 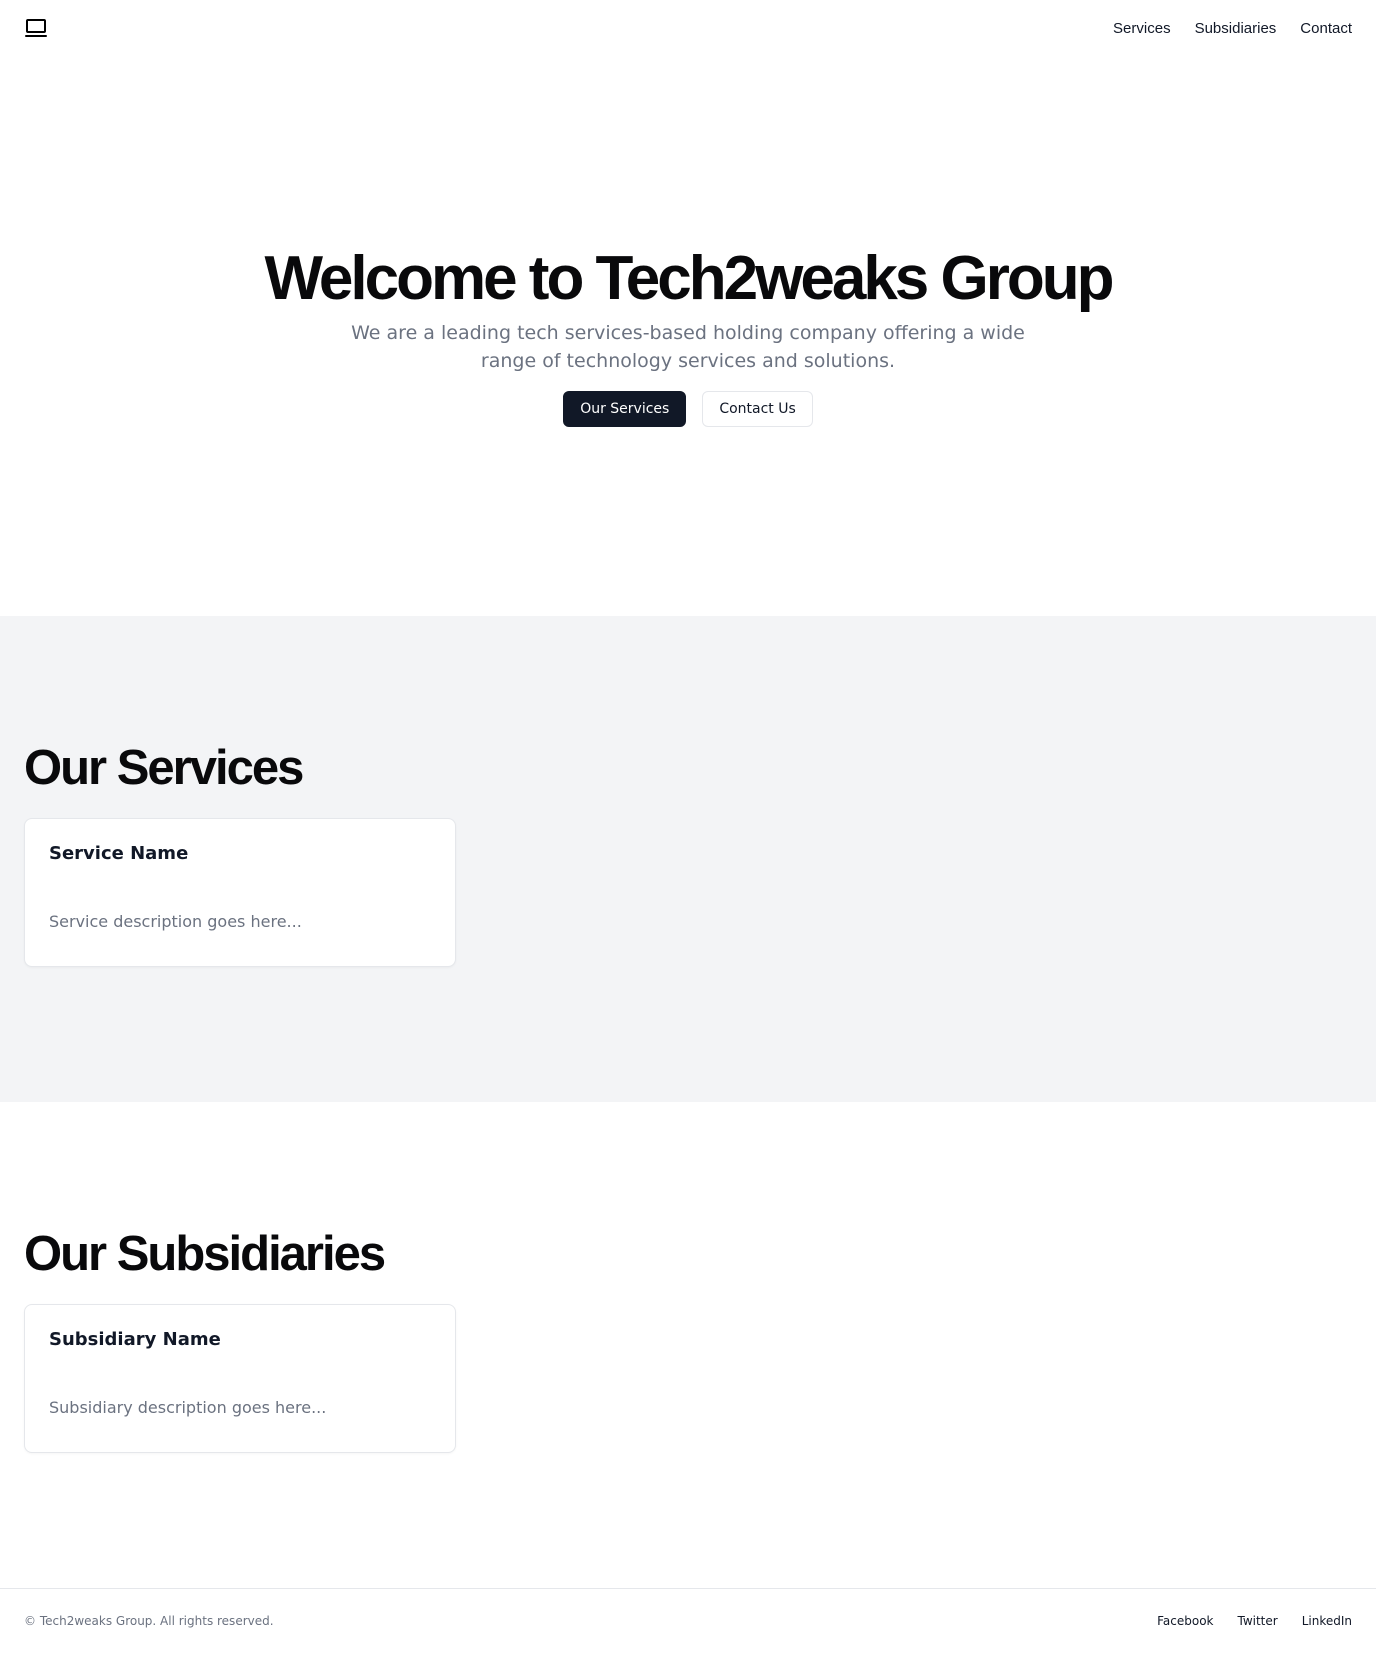 What do you see at coordinates (1236, 28) in the screenshot?
I see `nav-link-subsidiaries: Subsidiaries` at bounding box center [1236, 28].